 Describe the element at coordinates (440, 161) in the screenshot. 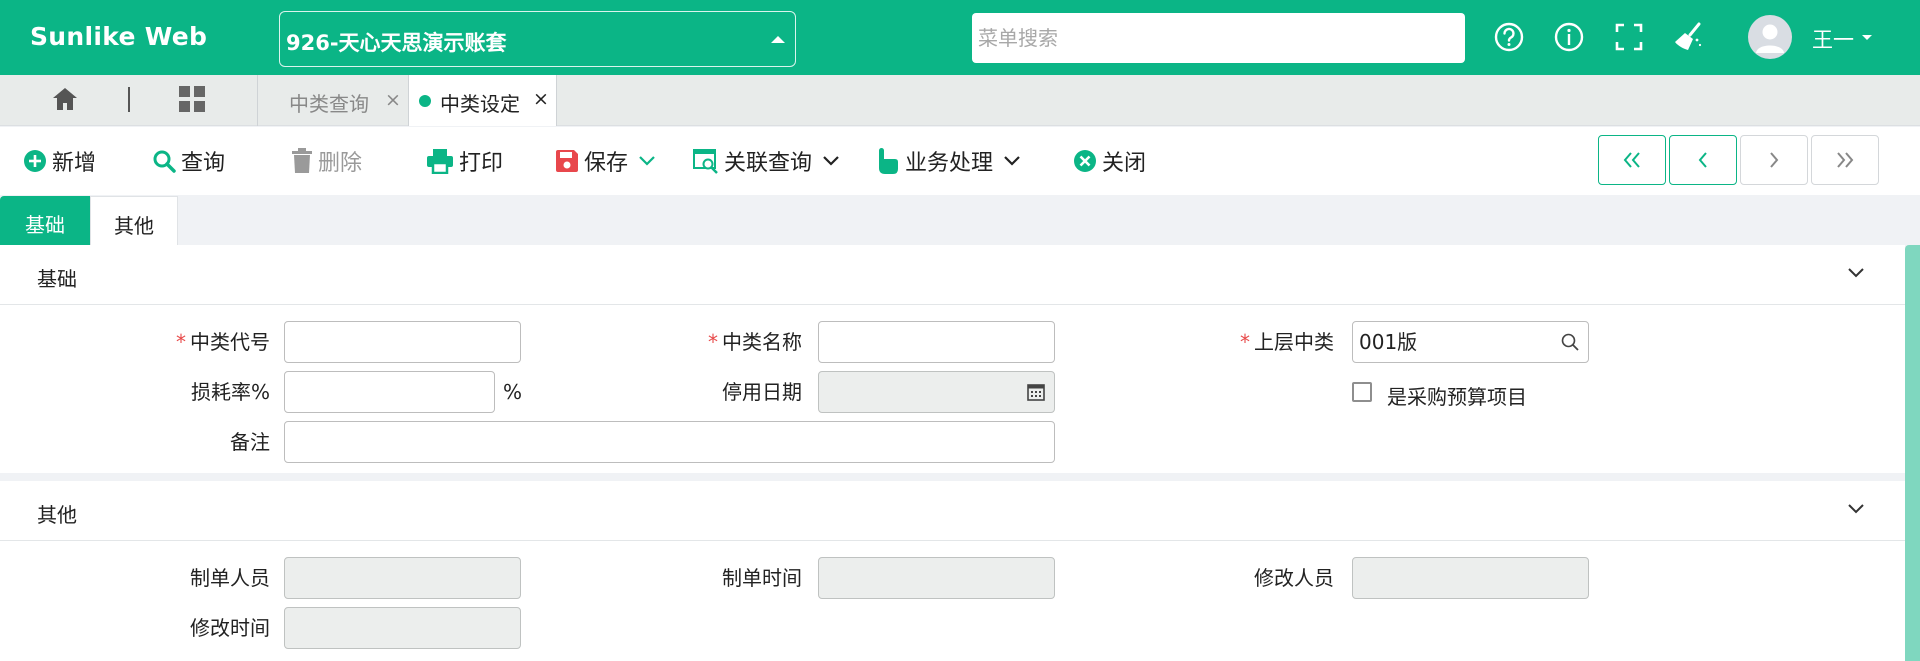

I see `printer-icon` at that location.